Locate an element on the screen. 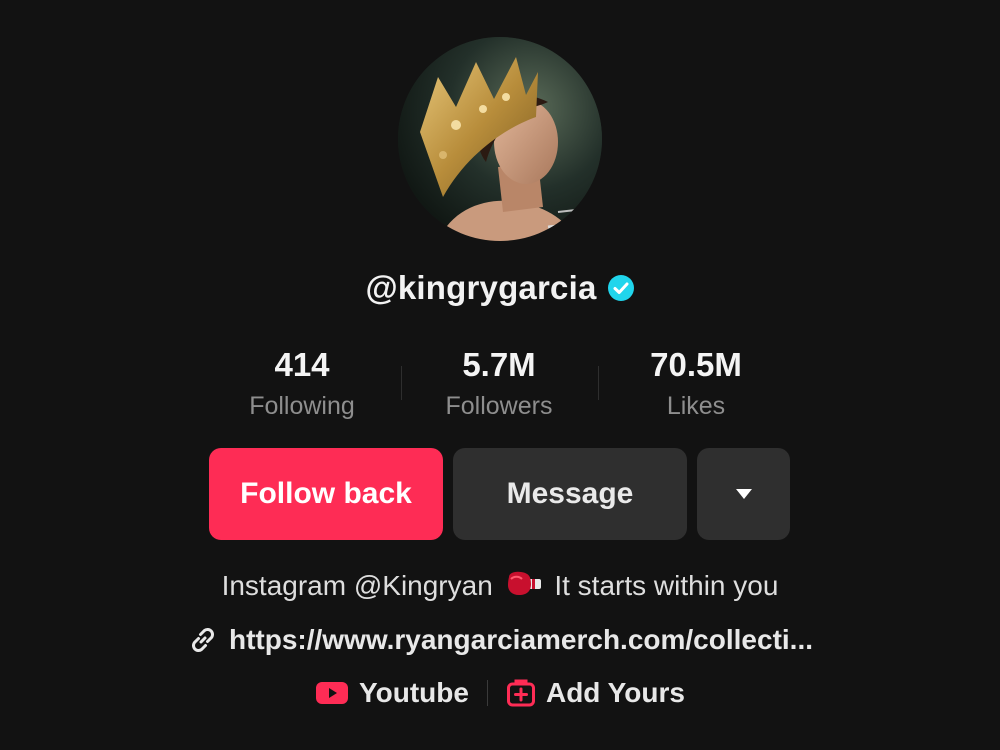 The height and width of the screenshot is (750, 1000). stat-likes-label: Likes is located at coordinates (696, 406).